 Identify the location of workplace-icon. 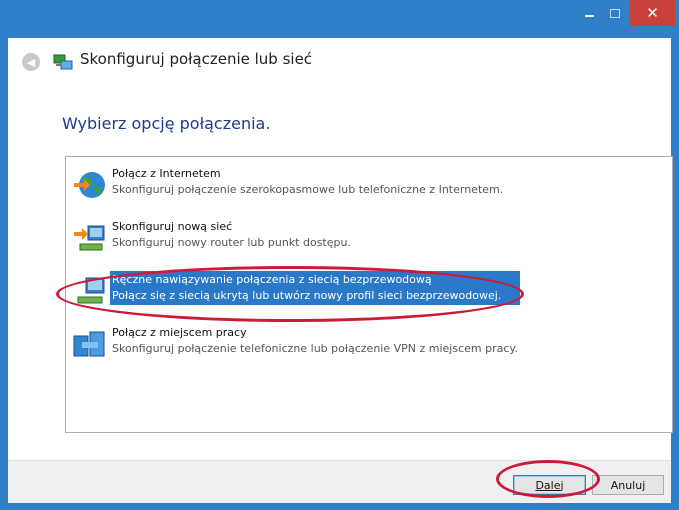
(89, 344).